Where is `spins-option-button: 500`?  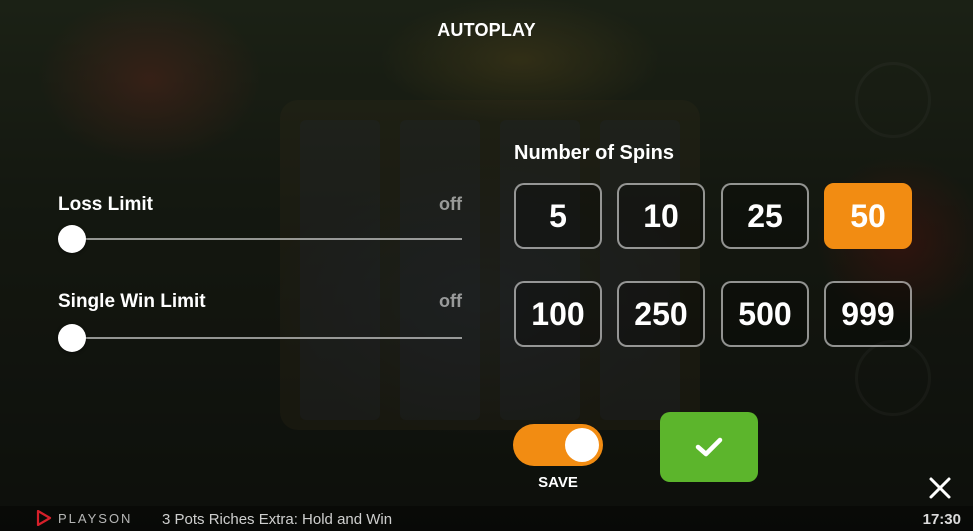 spins-option-button: 500 is located at coordinates (765, 314).